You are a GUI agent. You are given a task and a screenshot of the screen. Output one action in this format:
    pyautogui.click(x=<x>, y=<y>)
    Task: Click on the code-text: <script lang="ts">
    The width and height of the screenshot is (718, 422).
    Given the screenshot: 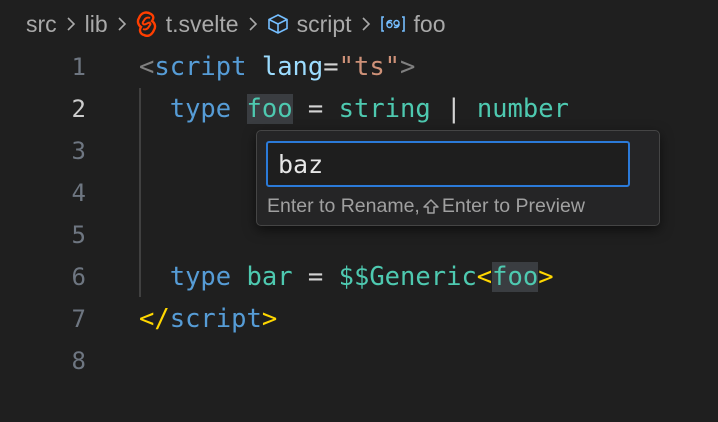 What is the action you would take?
    pyautogui.click(x=277, y=67)
    